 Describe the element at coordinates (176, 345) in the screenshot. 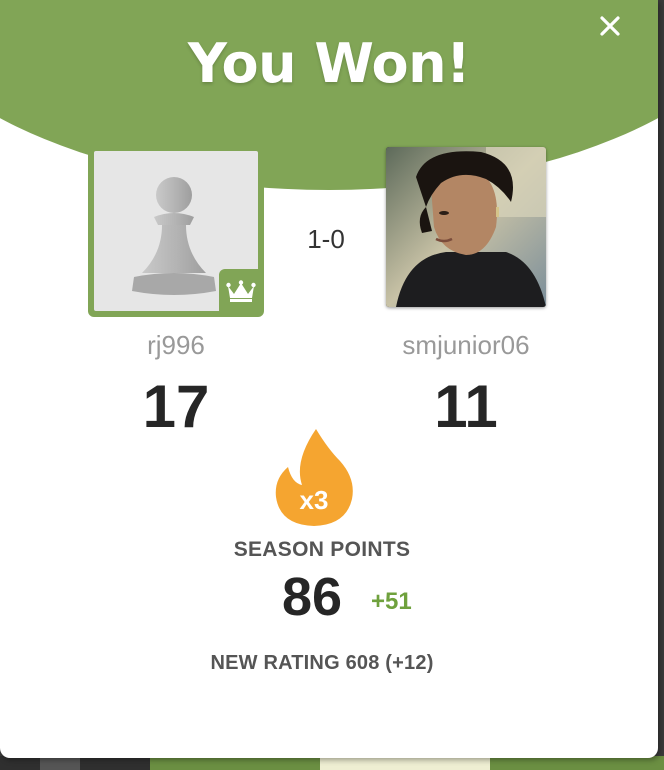

I see `winner-username: rj996` at that location.